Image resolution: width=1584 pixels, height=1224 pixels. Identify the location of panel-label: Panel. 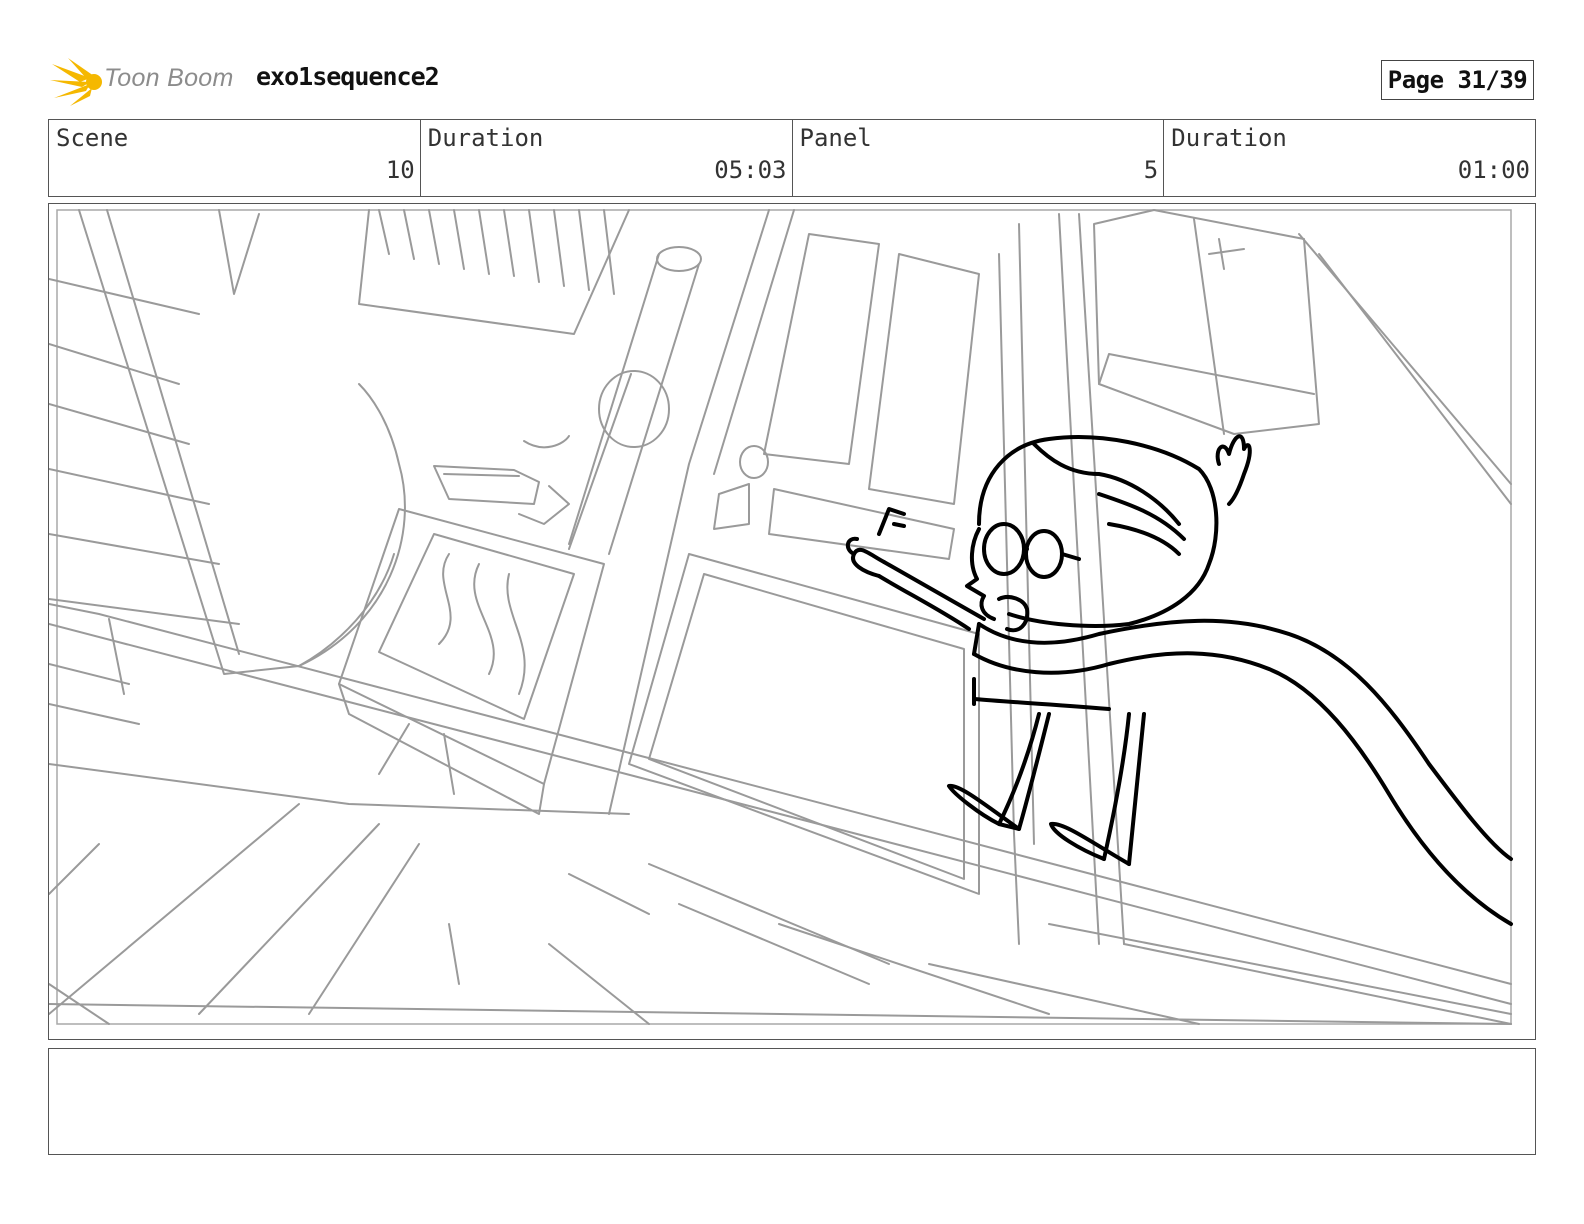
(835, 138).